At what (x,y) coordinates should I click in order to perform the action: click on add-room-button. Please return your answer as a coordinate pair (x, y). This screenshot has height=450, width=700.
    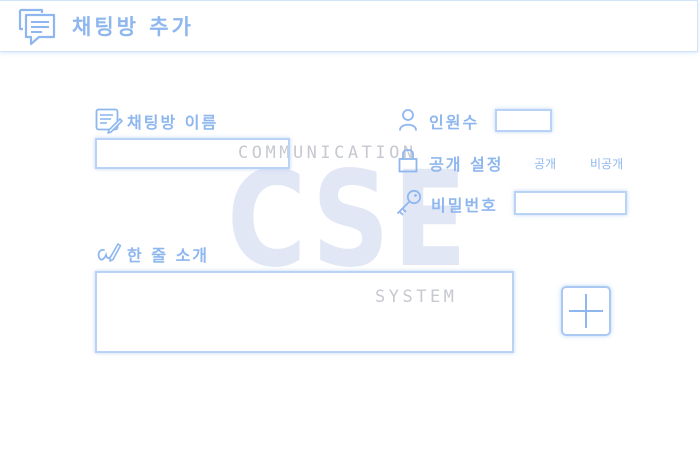
    Looking at the image, I should click on (586, 311).